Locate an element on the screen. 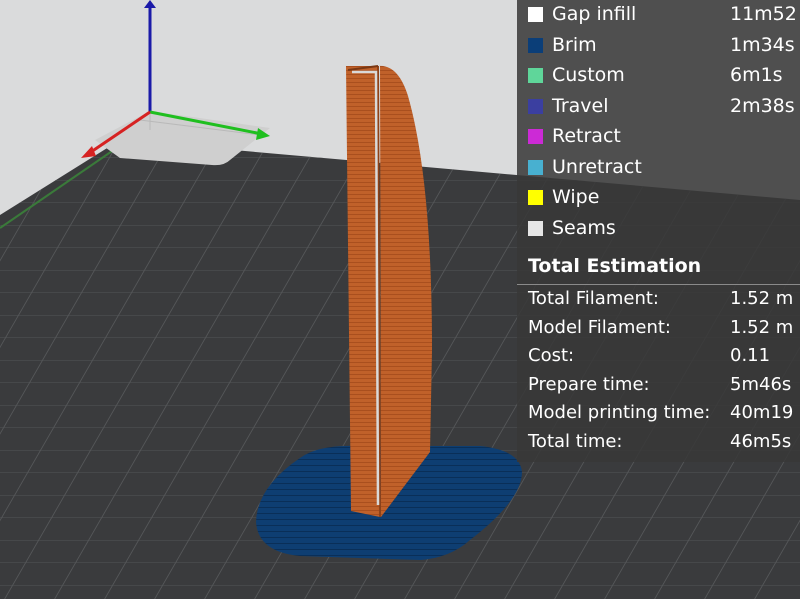 The image size is (800, 599). legend-item: Seams is located at coordinates (658, 229).